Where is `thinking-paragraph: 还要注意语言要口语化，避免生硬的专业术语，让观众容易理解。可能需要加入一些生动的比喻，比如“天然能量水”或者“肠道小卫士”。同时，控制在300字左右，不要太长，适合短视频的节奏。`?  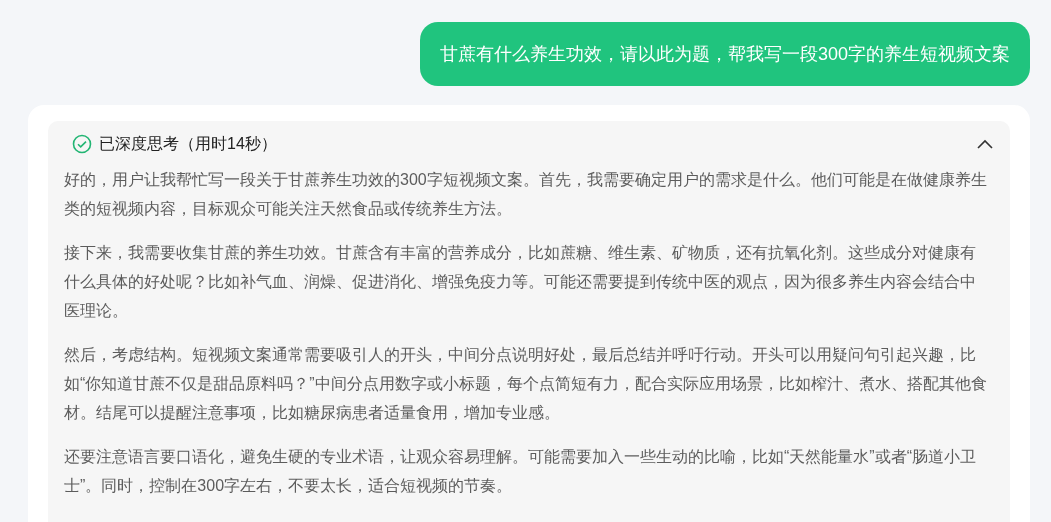 thinking-paragraph: 还要注意语言要口语化，避免生硬的专业术语，让观众容易理解。可能需要加入一些生动的比喻，比如“天然能量水”或者“肠道小卫士”。同时，控制在300字左右，不要太长，适合短视频的节奏。 is located at coordinates (520, 471).